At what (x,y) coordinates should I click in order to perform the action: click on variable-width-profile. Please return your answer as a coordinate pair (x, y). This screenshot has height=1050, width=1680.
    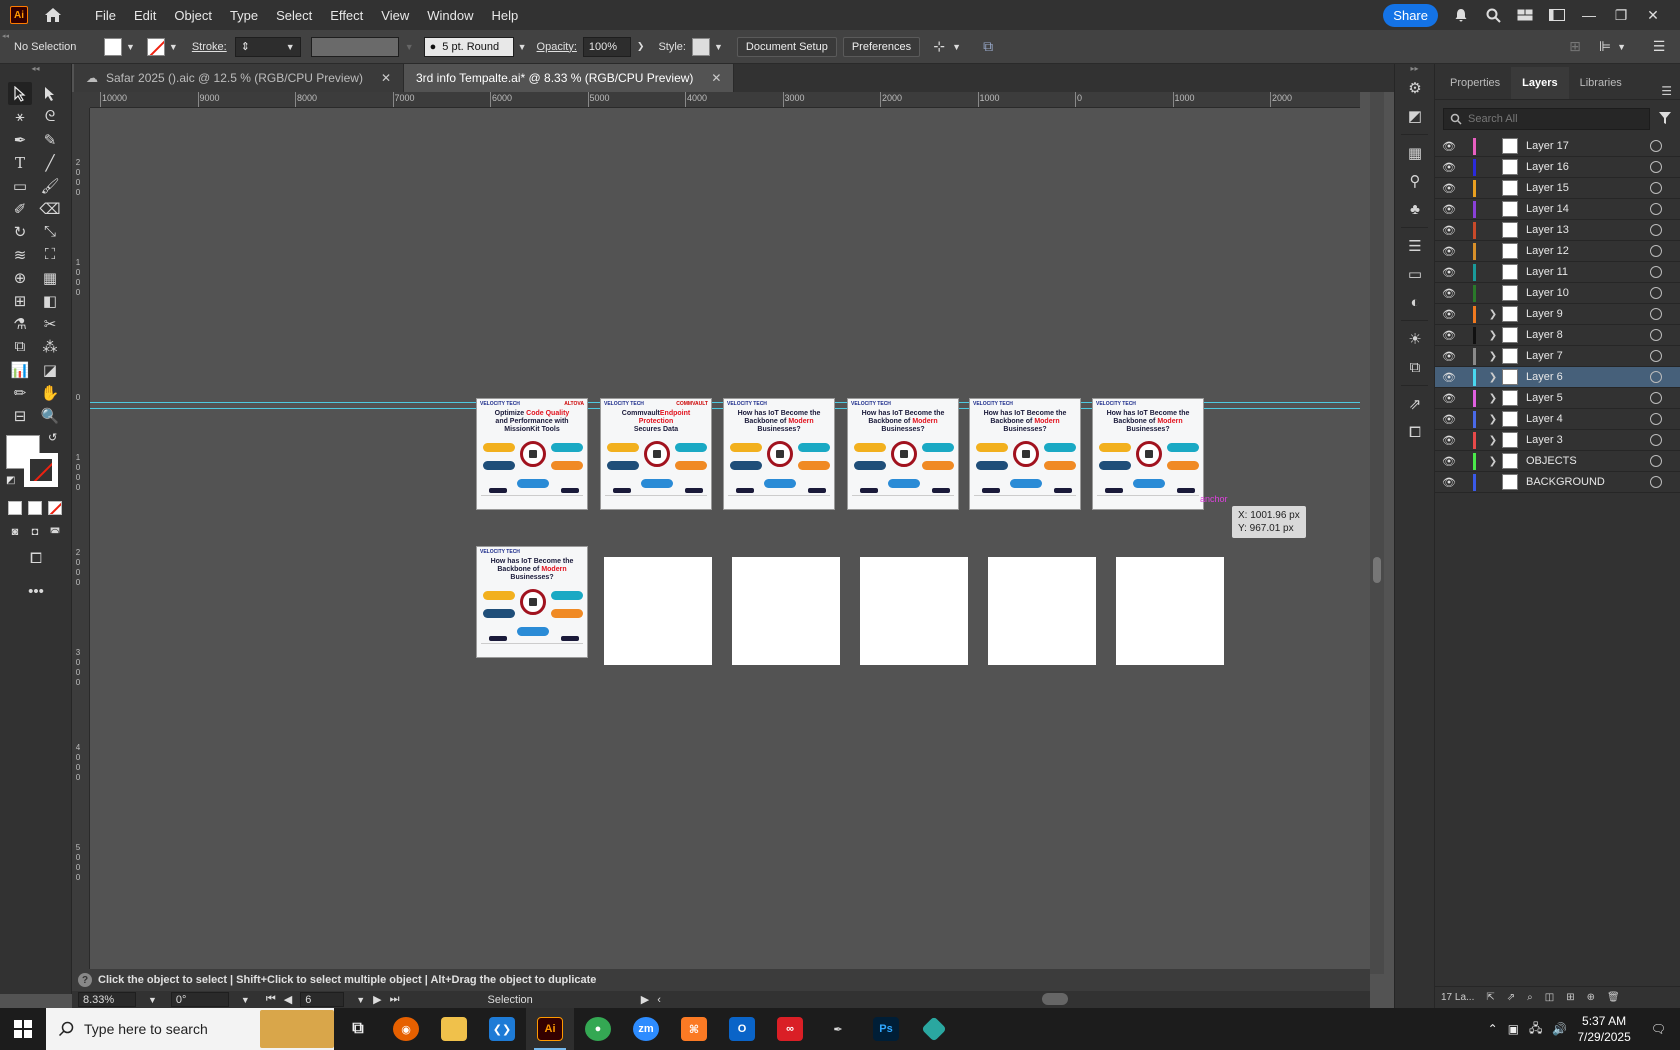
    Looking at the image, I should click on (354, 46).